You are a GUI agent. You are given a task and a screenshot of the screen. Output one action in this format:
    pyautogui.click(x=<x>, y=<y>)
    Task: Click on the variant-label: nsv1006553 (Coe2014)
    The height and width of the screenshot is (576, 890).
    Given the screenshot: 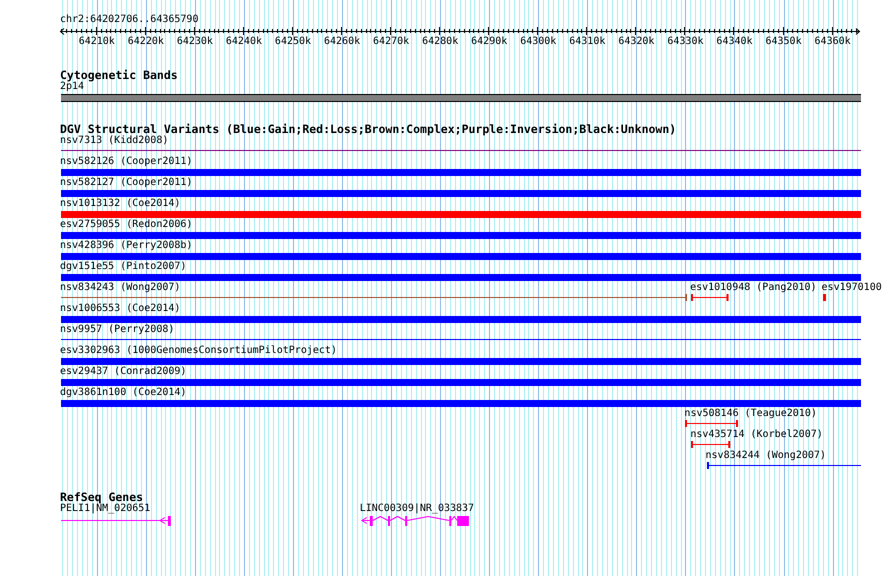 What is the action you would take?
    pyautogui.click(x=120, y=309)
    